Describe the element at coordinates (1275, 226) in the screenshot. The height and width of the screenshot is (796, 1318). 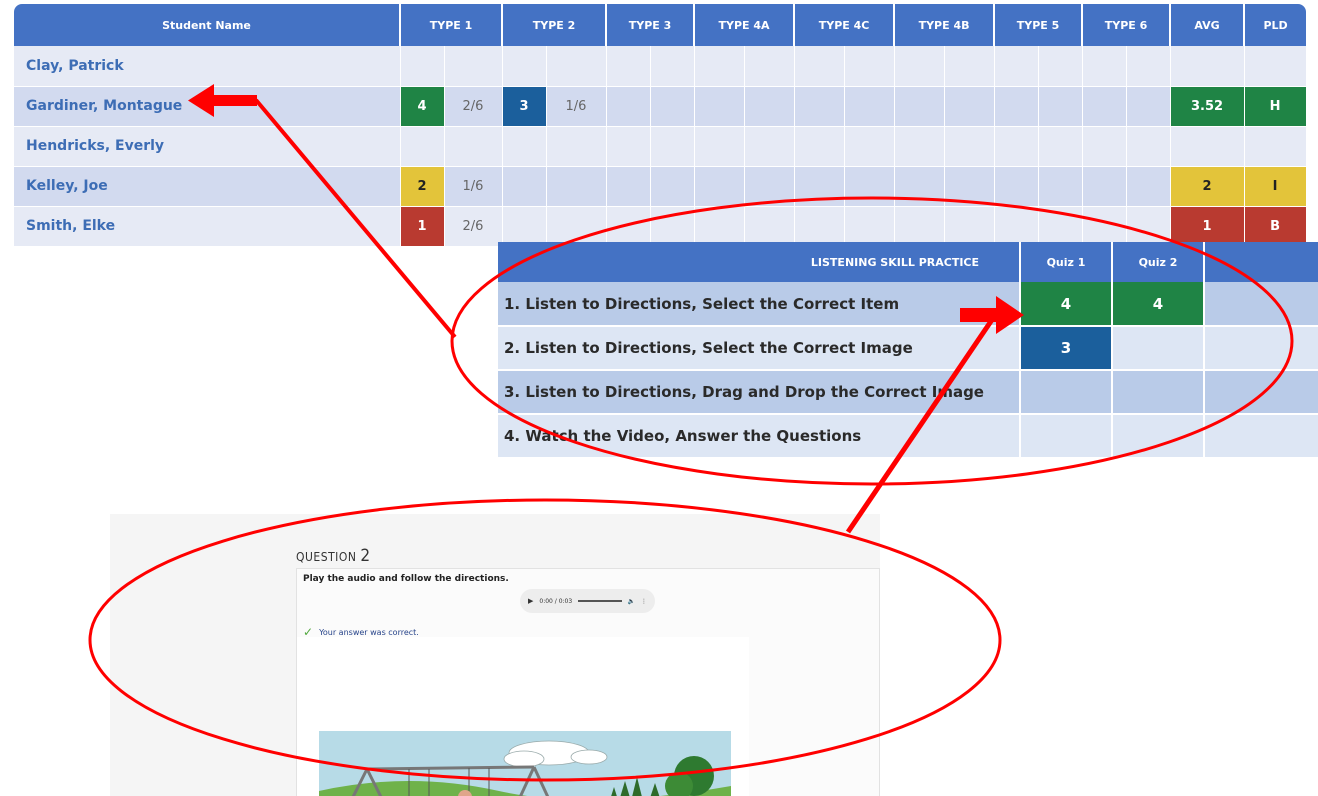
I see `pld-cell: B` at that location.